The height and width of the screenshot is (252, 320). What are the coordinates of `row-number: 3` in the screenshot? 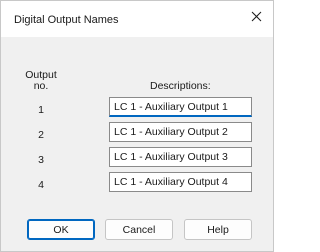 It's located at (41, 160).